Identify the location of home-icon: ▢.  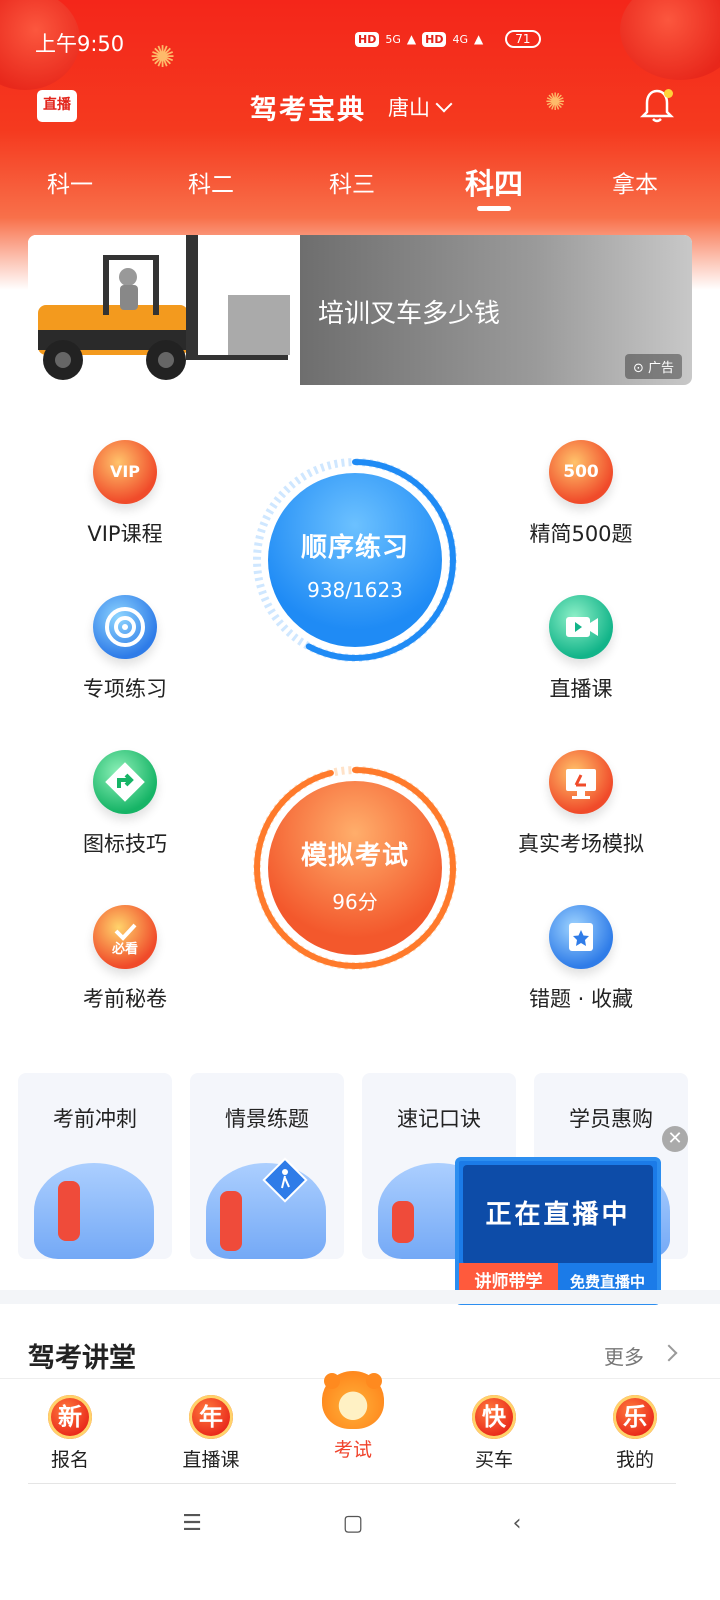
(353, 1523).